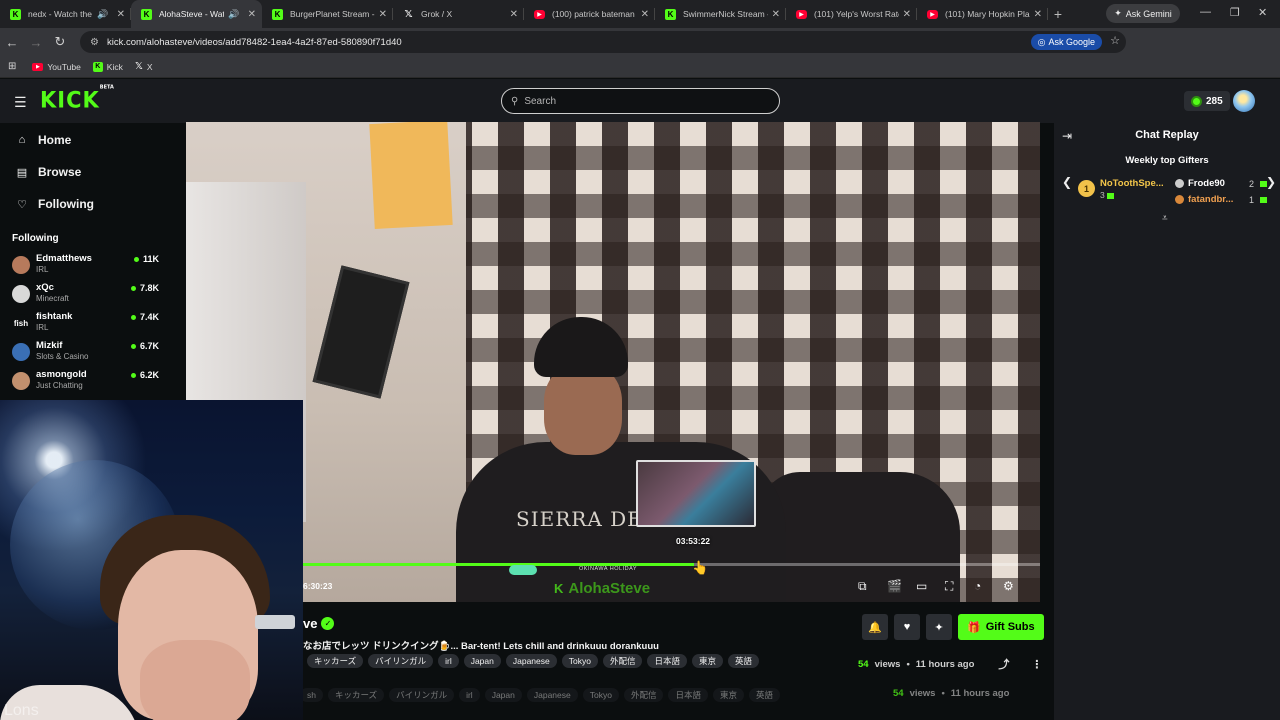 This screenshot has width=1280, height=720. I want to click on ask-gemini-label: Ask Gemini, so click(1148, 13).